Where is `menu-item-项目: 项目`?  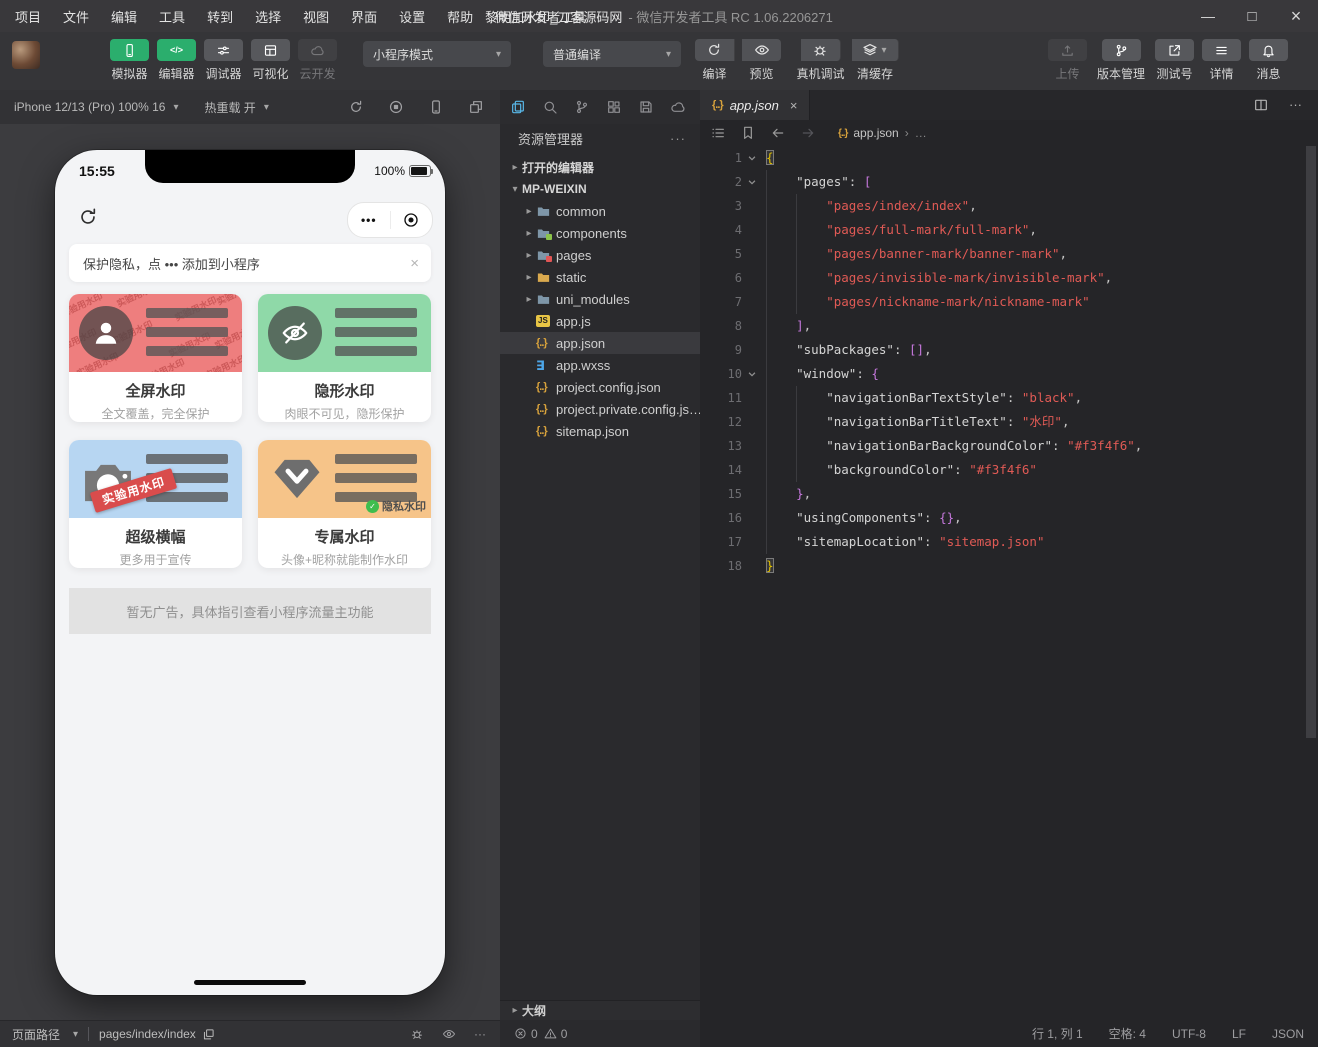
menu-item-项目: 项目 is located at coordinates (28, 16).